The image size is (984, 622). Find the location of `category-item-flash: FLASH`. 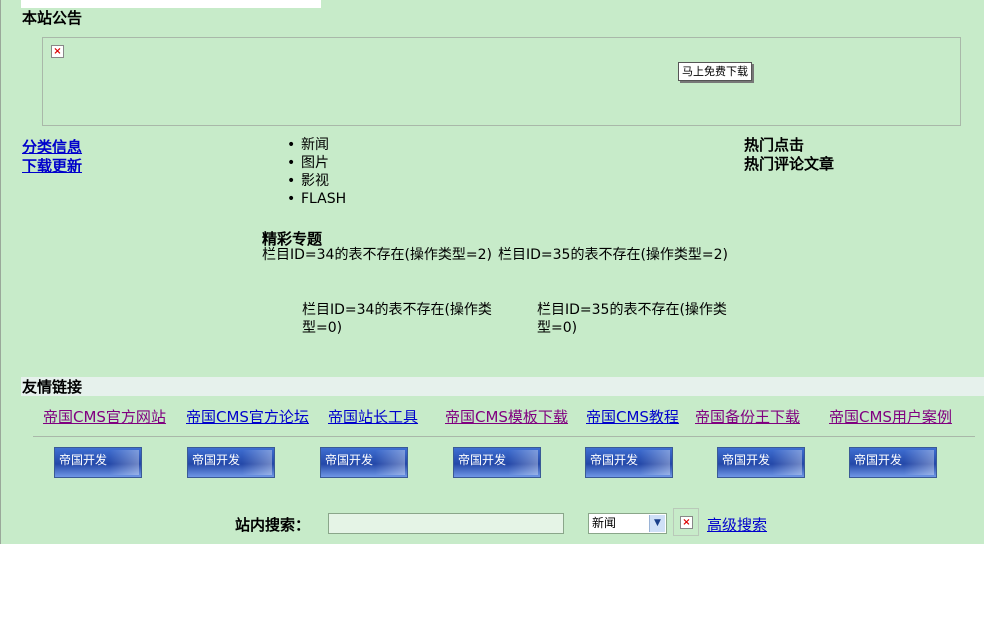

category-item-flash: FLASH is located at coordinates (316, 199).